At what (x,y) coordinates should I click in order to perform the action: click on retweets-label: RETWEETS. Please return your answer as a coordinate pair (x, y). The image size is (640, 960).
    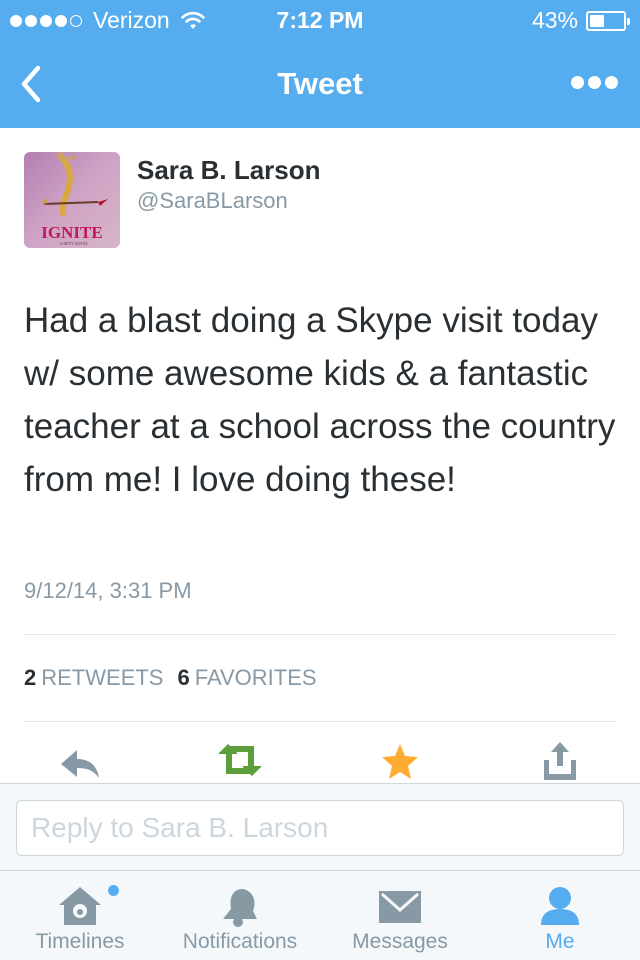
    Looking at the image, I should click on (102, 677).